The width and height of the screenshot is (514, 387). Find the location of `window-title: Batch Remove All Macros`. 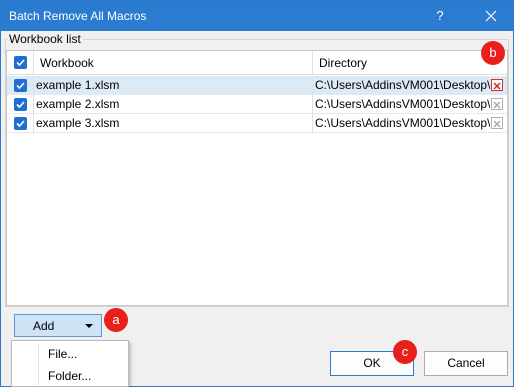

window-title: Batch Remove All Macros is located at coordinates (78, 16).